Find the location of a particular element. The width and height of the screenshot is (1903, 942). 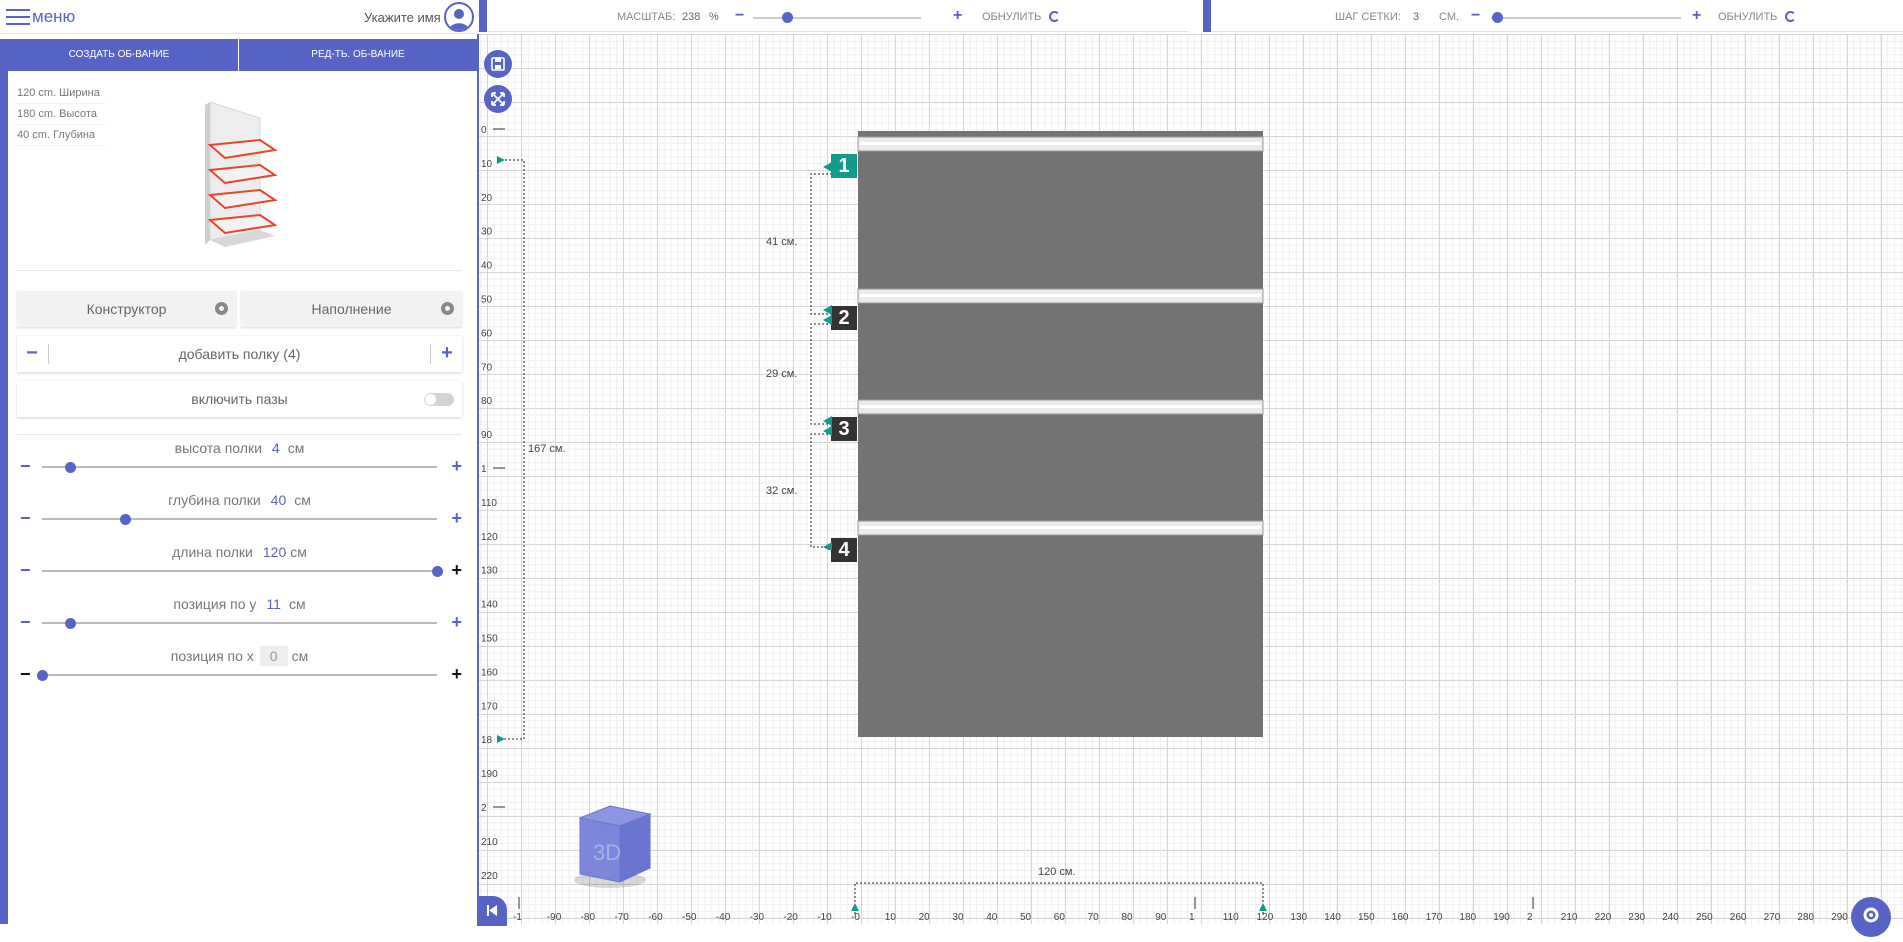

grooves-label: включить пазы is located at coordinates (239, 399).